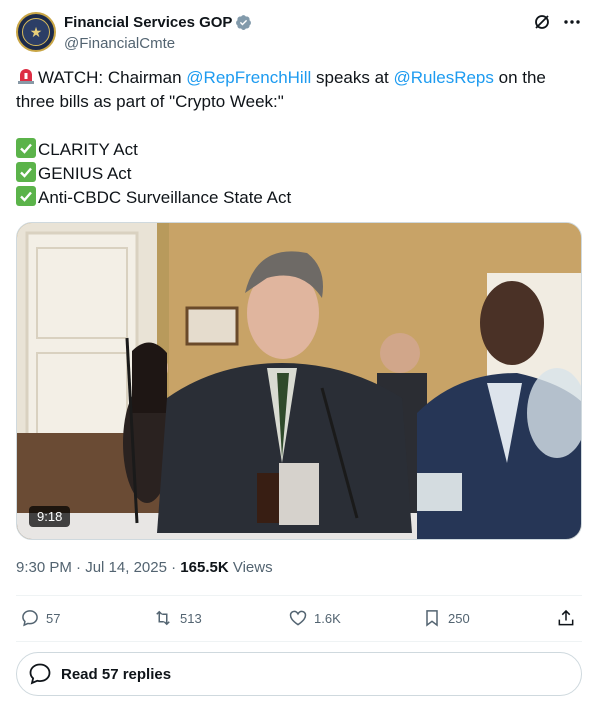 The image size is (598, 705). What do you see at coordinates (50, 516) in the screenshot?
I see `video-duration: 9:18` at bounding box center [50, 516].